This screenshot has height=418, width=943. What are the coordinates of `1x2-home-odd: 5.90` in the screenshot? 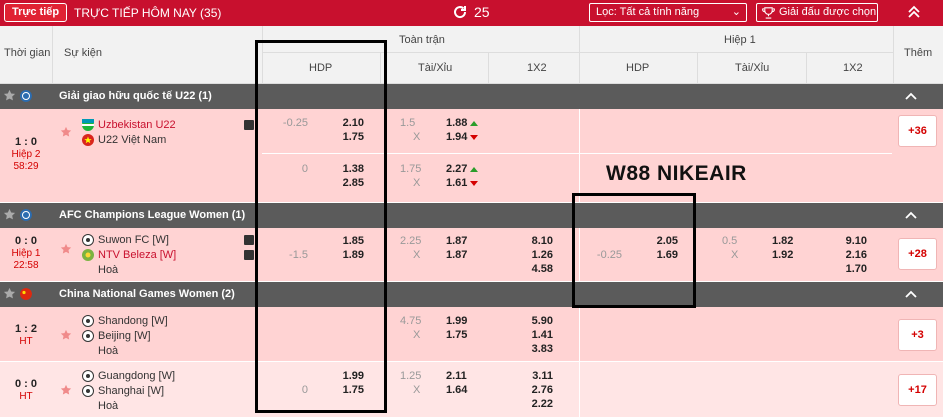 It's located at (535, 321).